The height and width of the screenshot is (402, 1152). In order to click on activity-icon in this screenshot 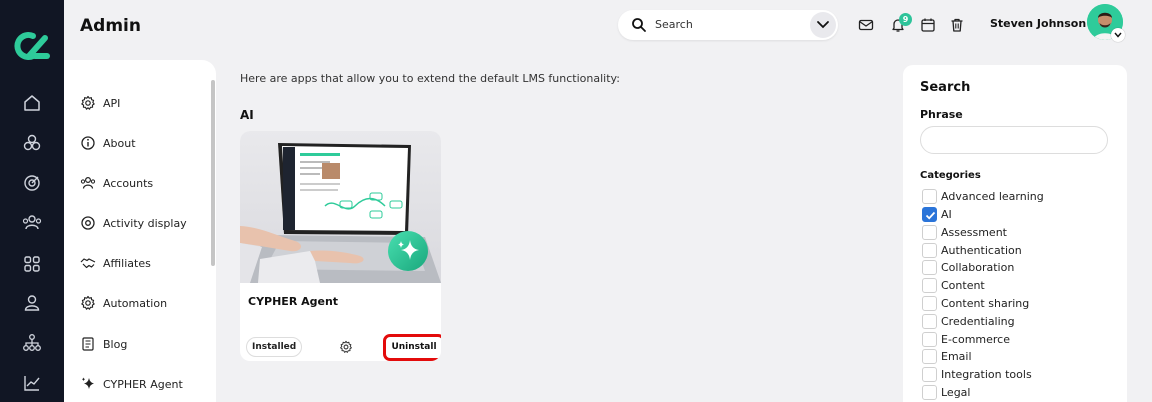, I will do `click(88, 223)`.